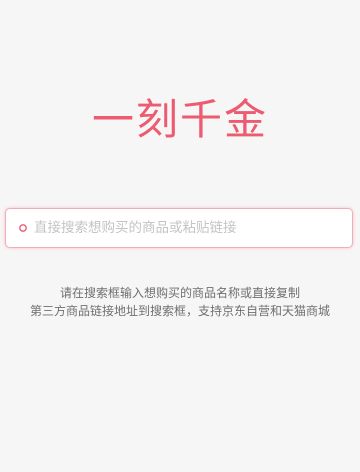 Image resolution: width=360 pixels, height=472 pixels. Describe the element at coordinates (179, 293) in the screenshot. I see `hint-line-1: 请在搜索框输入想购买的商品名称或直接复制` at that location.